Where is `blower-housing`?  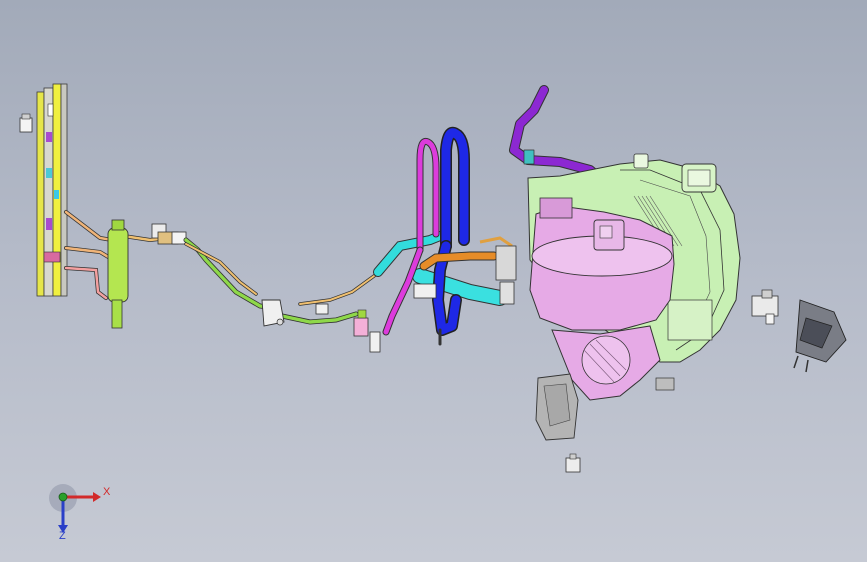
blower-housing is located at coordinates (602, 299).